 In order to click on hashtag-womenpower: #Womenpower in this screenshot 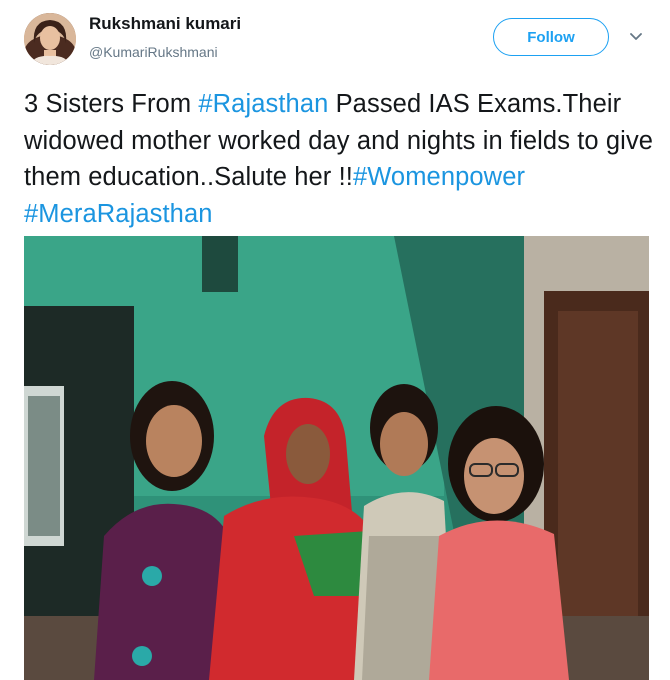, I will do `click(439, 177)`.